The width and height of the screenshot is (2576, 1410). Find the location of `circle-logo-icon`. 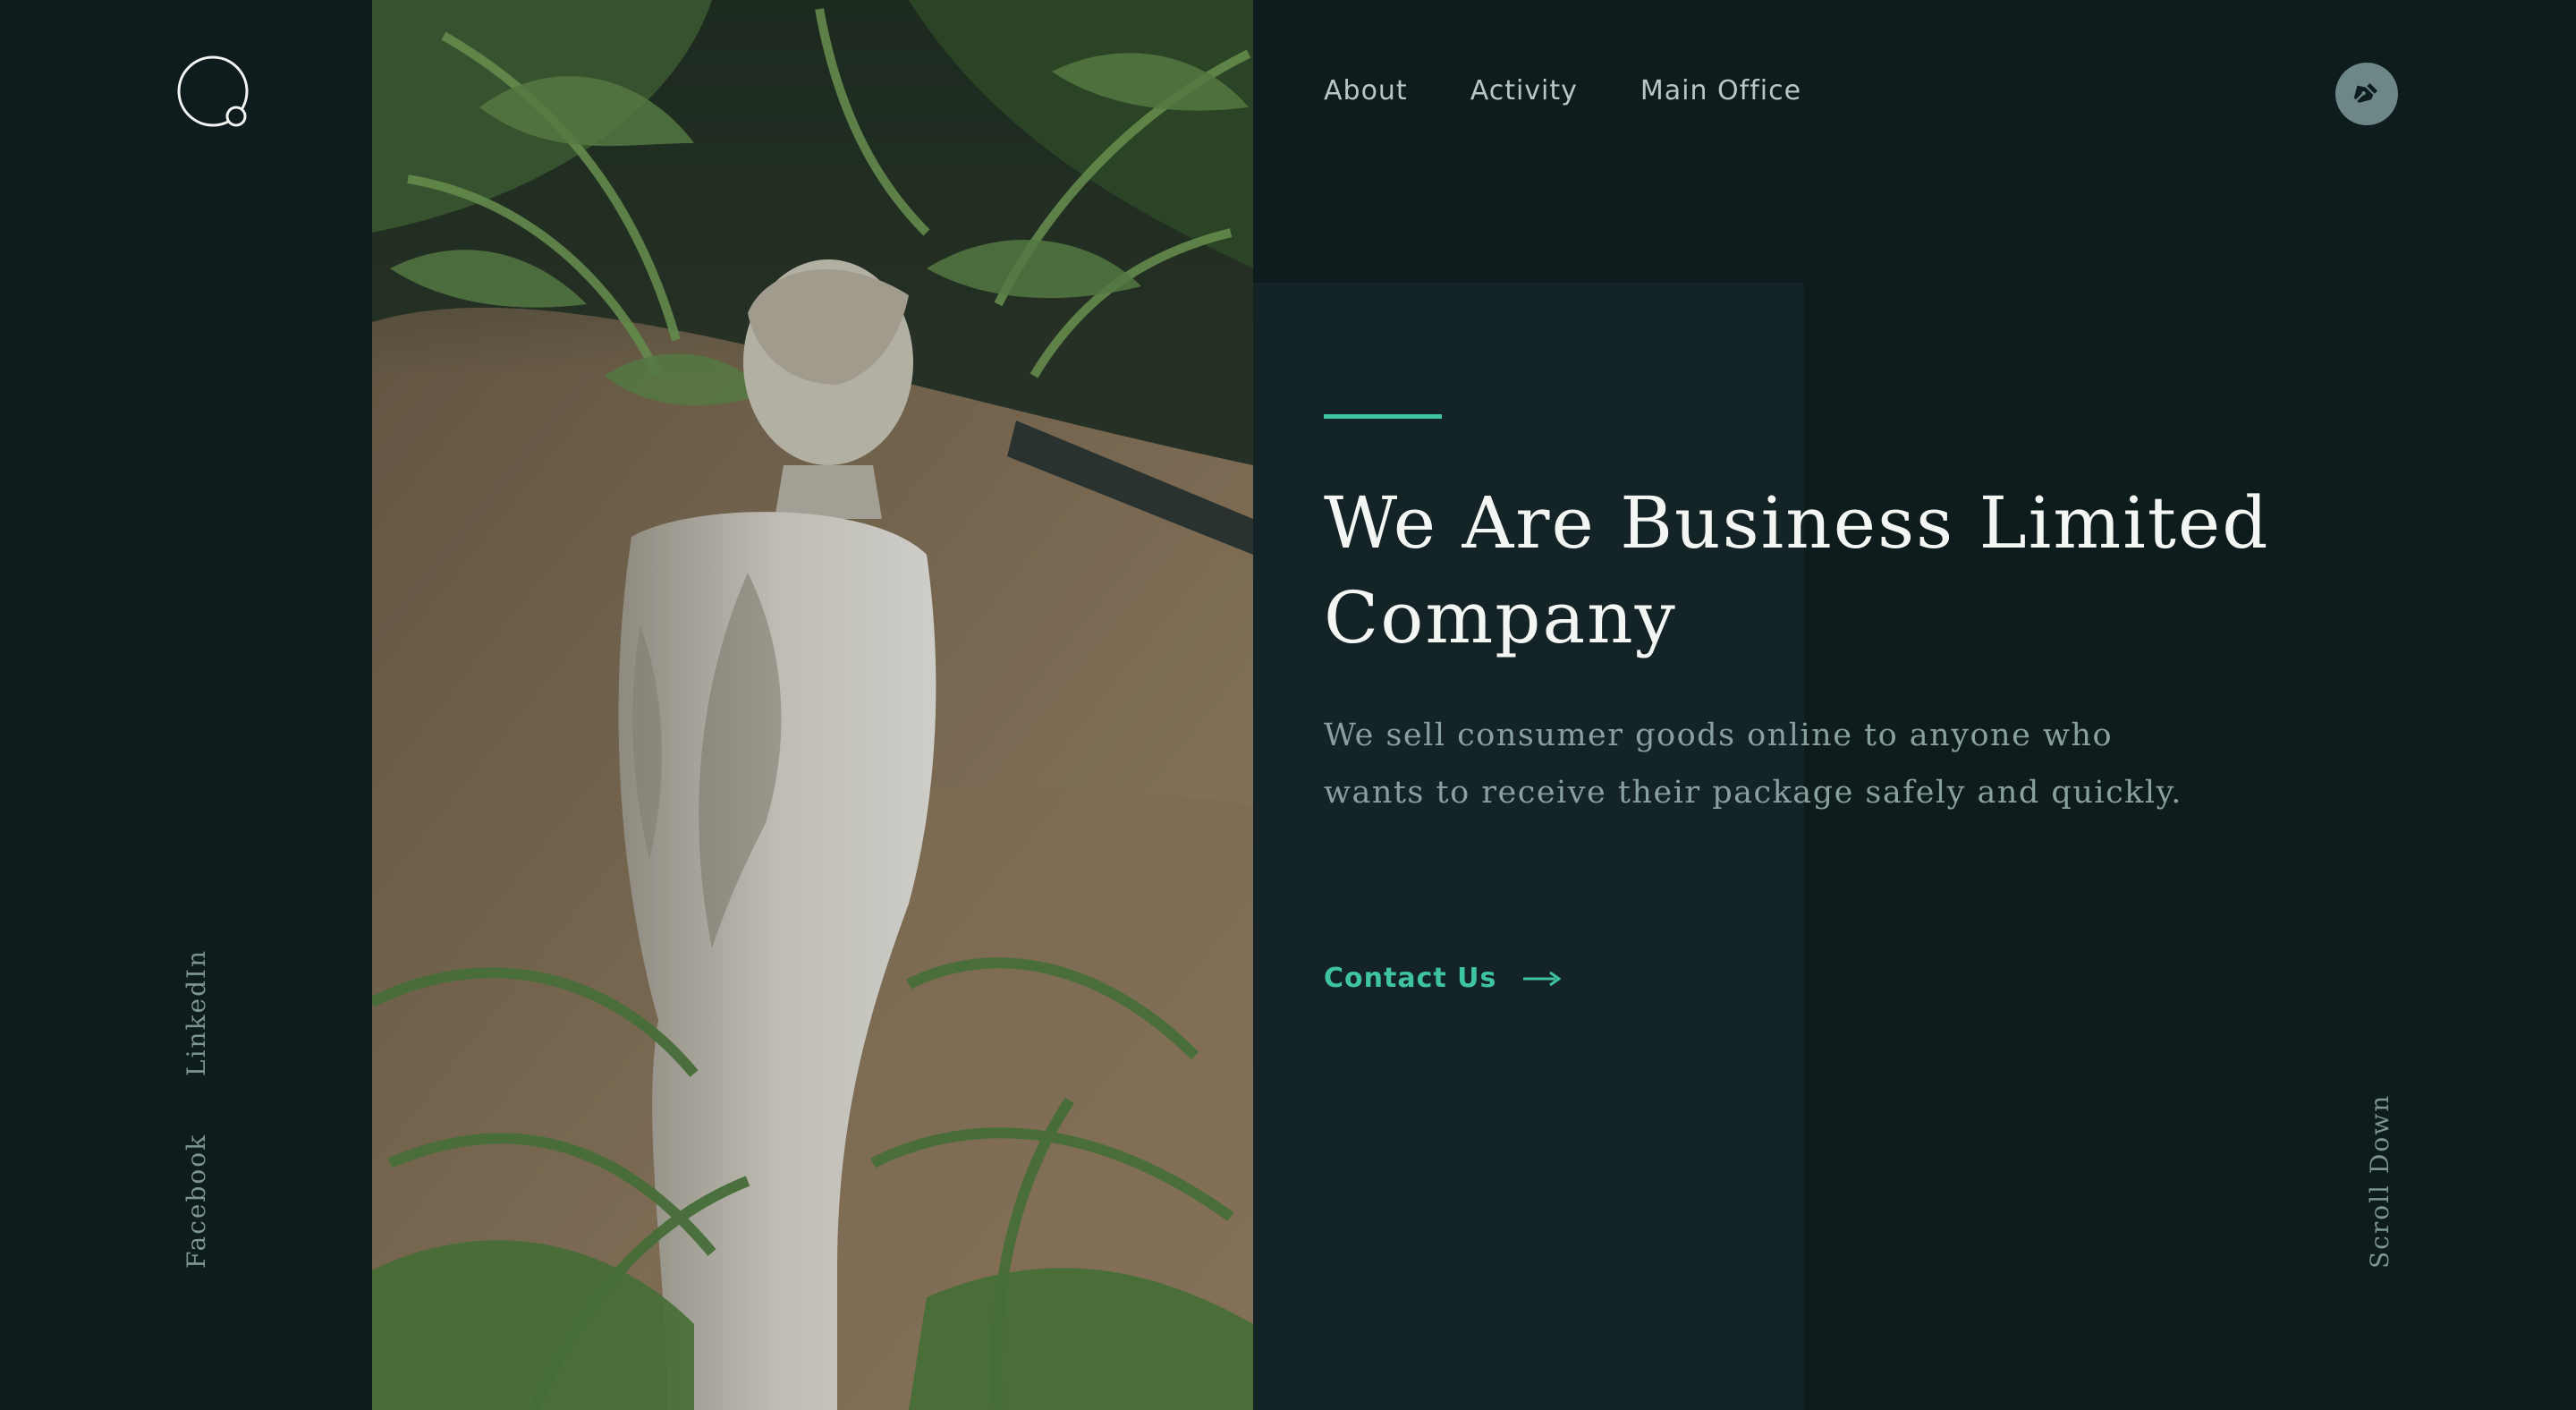

circle-logo-icon is located at coordinates (215, 94).